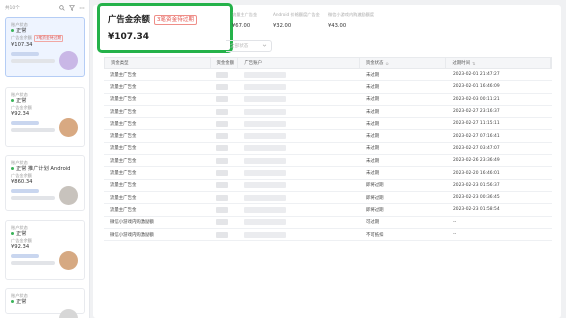 This screenshot has width=566, height=318. What do you see at coordinates (299, 63) in the screenshot?
I see `column-header-account: 广告账户` at bounding box center [299, 63].